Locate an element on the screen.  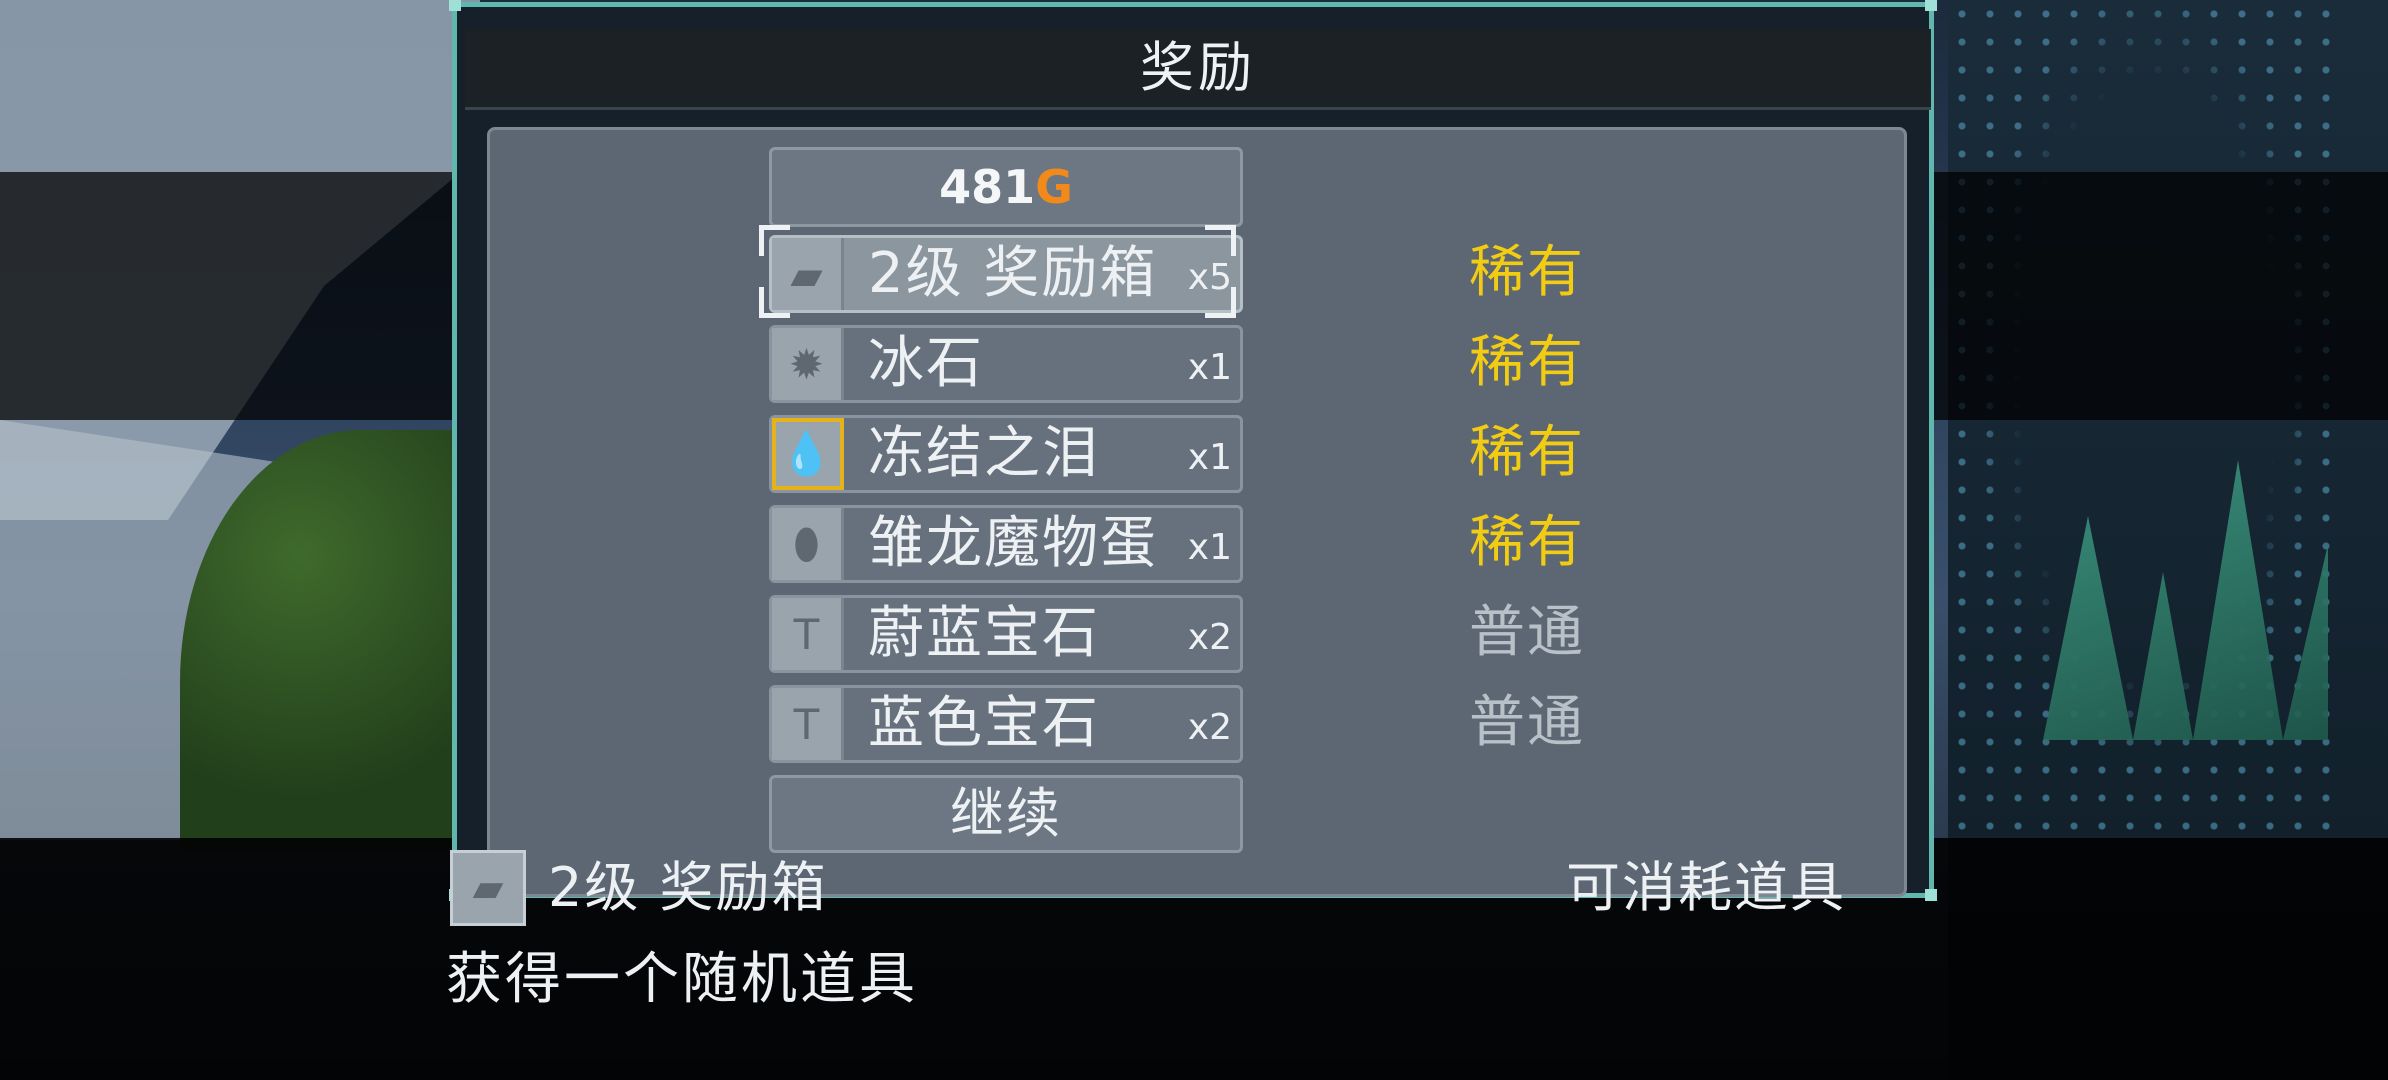
selected-item-name: 2级 奖励箱 is located at coordinates (688, 887).